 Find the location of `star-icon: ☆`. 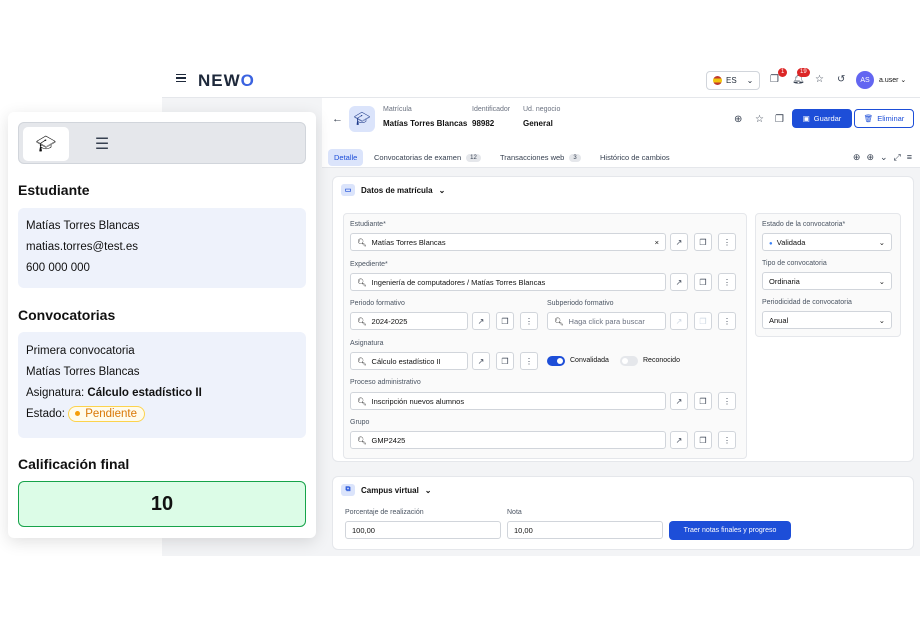

star-icon: ☆ is located at coordinates (819, 79).